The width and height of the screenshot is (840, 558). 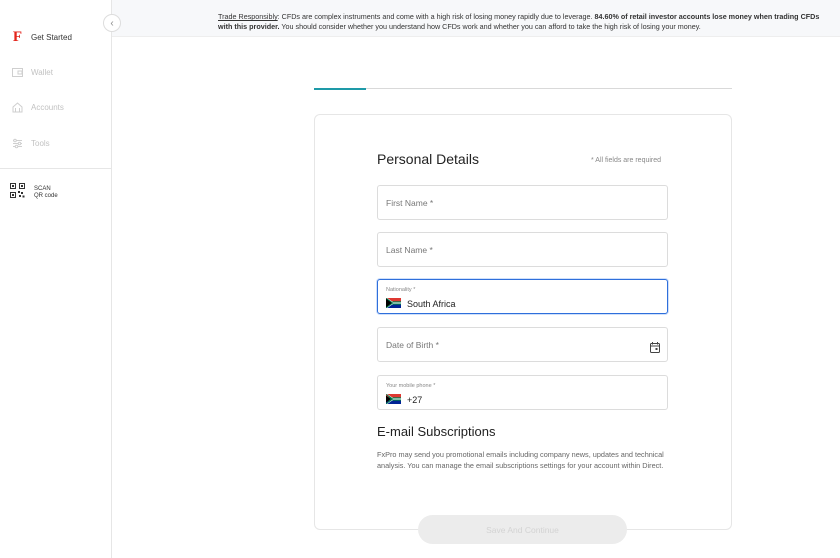 What do you see at coordinates (522, 202) in the screenshot?
I see `first-name-field: First Name *` at bounding box center [522, 202].